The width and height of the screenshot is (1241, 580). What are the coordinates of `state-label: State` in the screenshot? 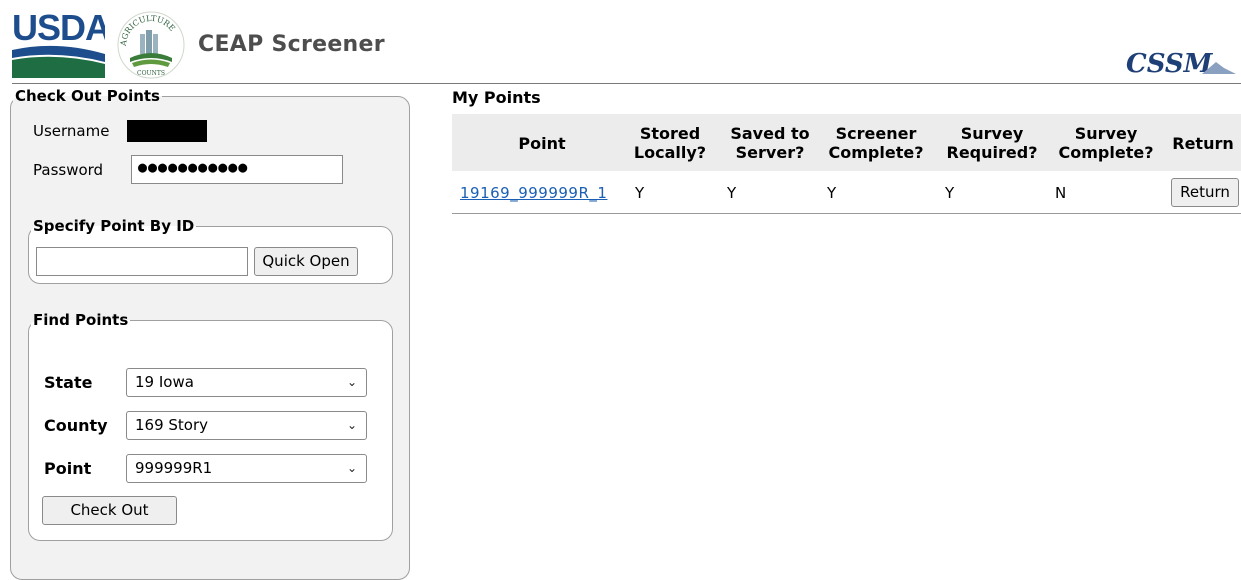 It's located at (68, 382).